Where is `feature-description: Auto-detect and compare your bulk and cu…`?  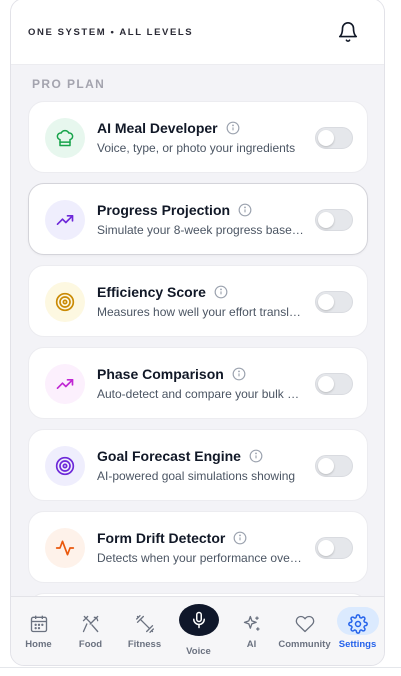 feature-description: Auto-detect and compare your bulk and cu… is located at coordinates (201, 394).